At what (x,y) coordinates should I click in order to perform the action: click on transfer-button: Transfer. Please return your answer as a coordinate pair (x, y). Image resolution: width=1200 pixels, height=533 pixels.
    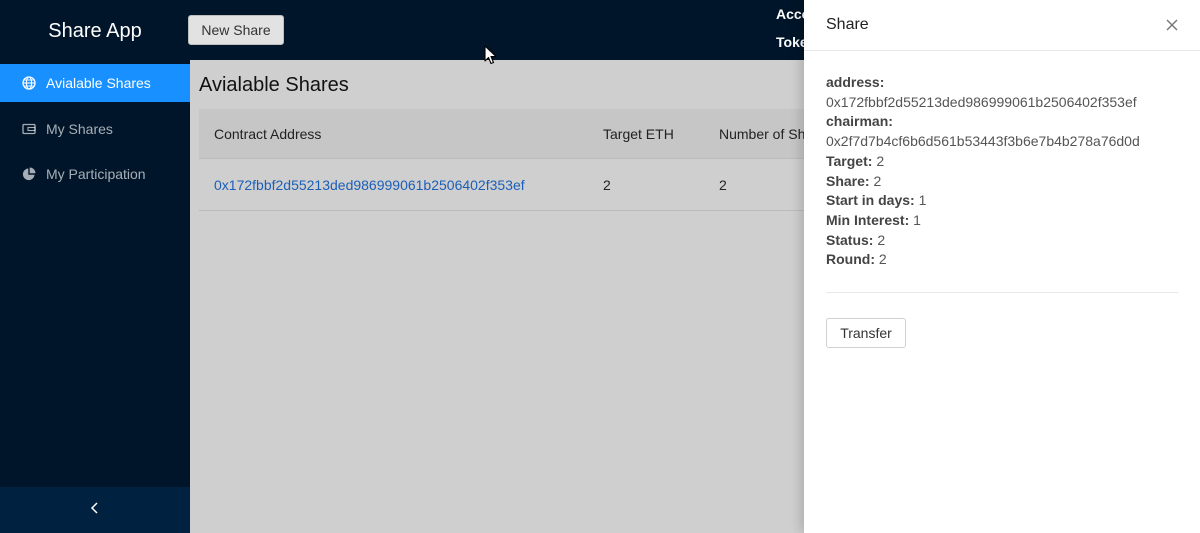
    Looking at the image, I should click on (866, 333).